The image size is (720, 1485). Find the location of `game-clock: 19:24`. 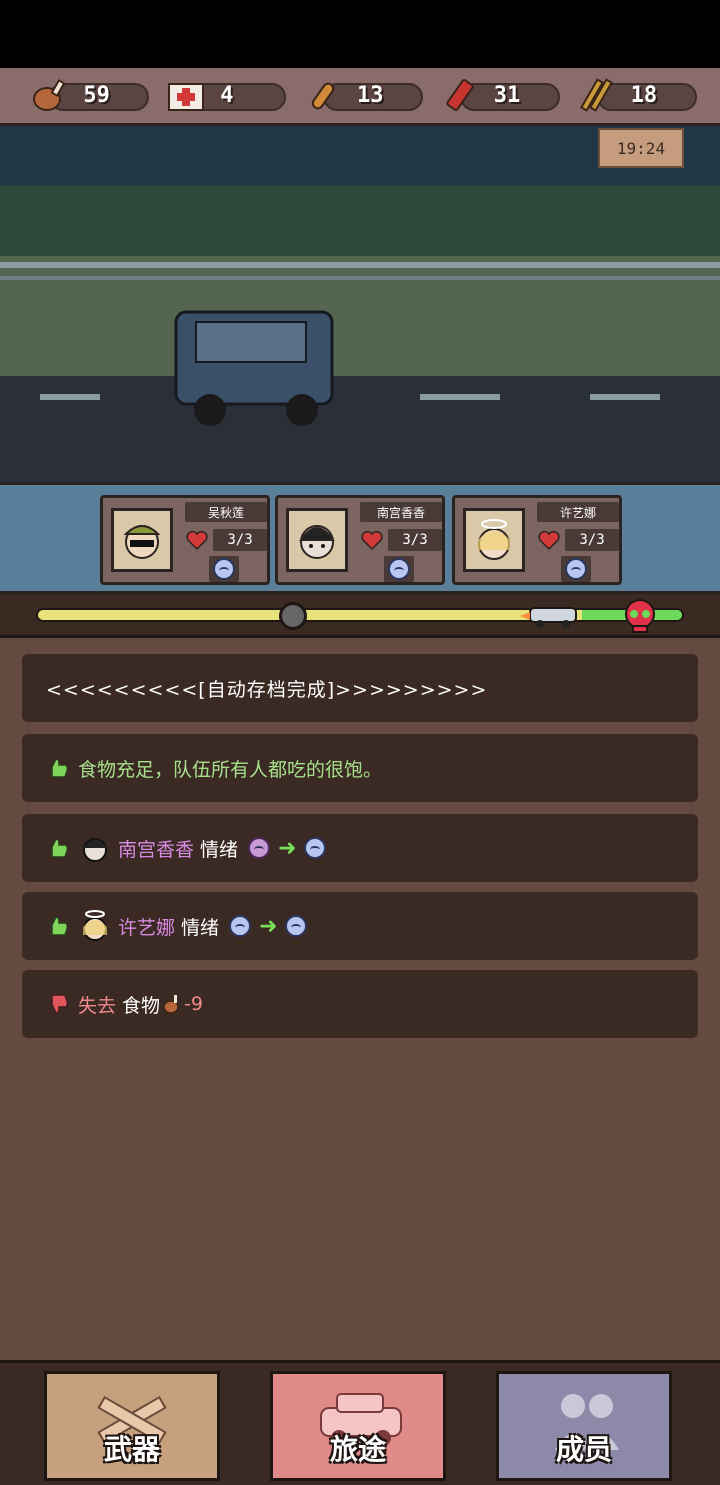

game-clock: 19:24 is located at coordinates (641, 148).